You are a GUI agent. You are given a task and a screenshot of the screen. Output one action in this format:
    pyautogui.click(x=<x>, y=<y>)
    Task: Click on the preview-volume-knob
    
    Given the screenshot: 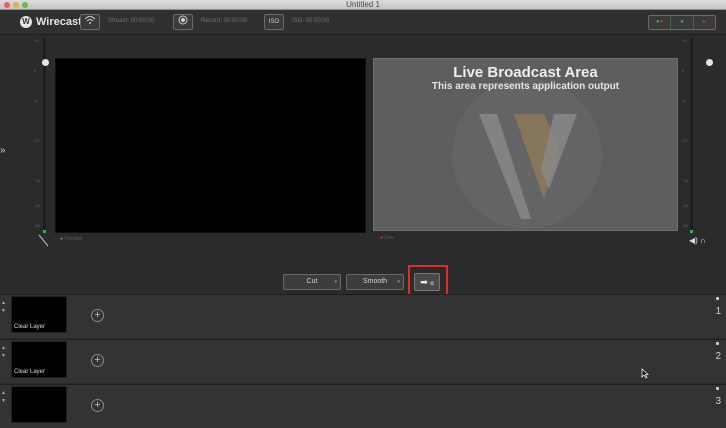 What is the action you would take?
    pyautogui.click(x=45, y=62)
    